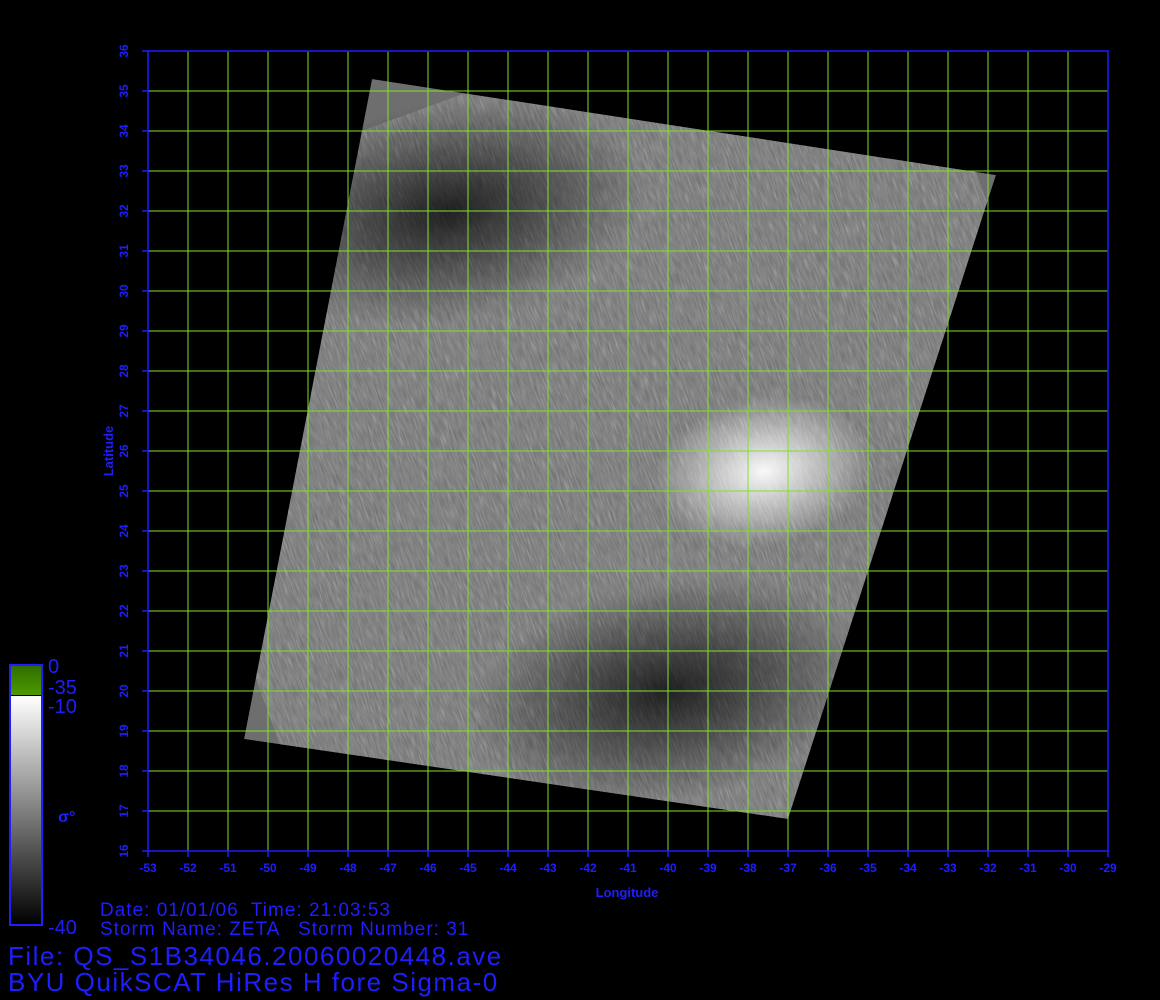 The height and width of the screenshot is (1000, 1160). What do you see at coordinates (508, 868) in the screenshot?
I see `x-tick-label: -44` at bounding box center [508, 868].